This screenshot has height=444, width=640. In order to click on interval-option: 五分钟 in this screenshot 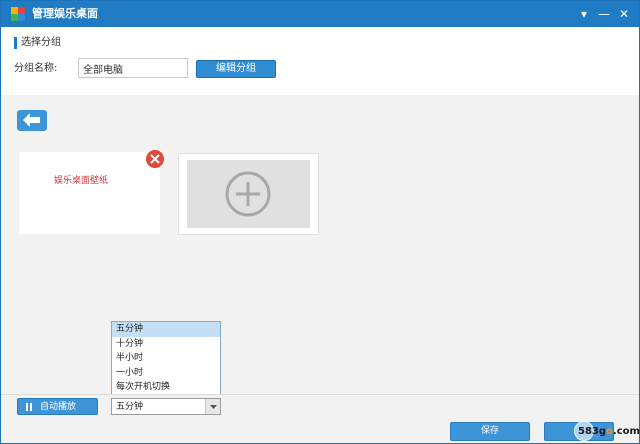, I will do `click(166, 329)`.